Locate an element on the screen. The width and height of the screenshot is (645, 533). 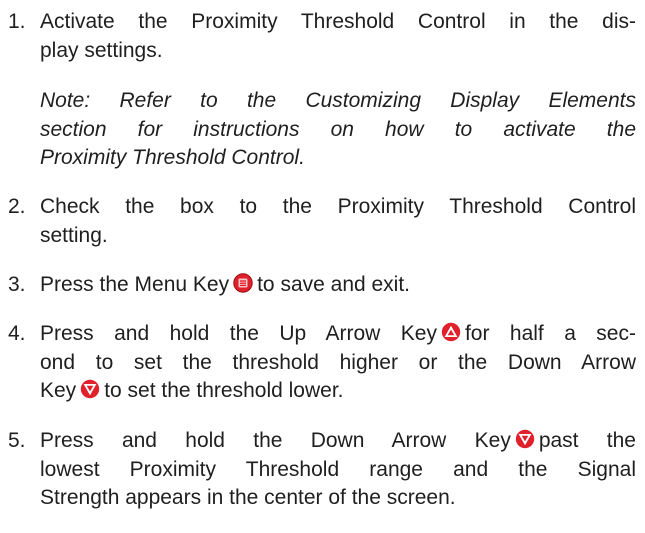
text-after-icon: to save and exit. is located at coordinates (334, 284).